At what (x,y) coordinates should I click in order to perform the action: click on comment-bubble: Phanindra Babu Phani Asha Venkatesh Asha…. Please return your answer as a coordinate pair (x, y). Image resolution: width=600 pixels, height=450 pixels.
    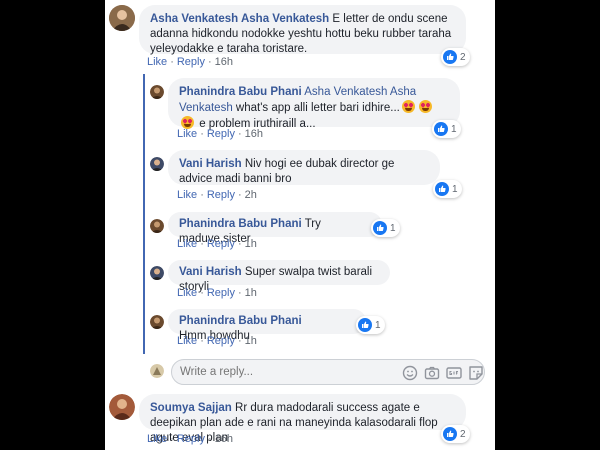
    Looking at the image, I should click on (314, 104).